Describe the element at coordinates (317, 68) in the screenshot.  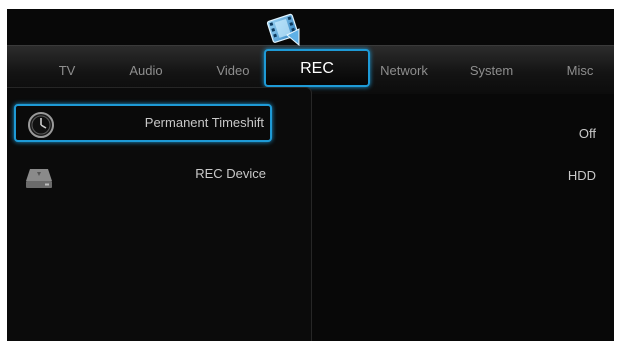
I see `tab-rec: REC` at that location.